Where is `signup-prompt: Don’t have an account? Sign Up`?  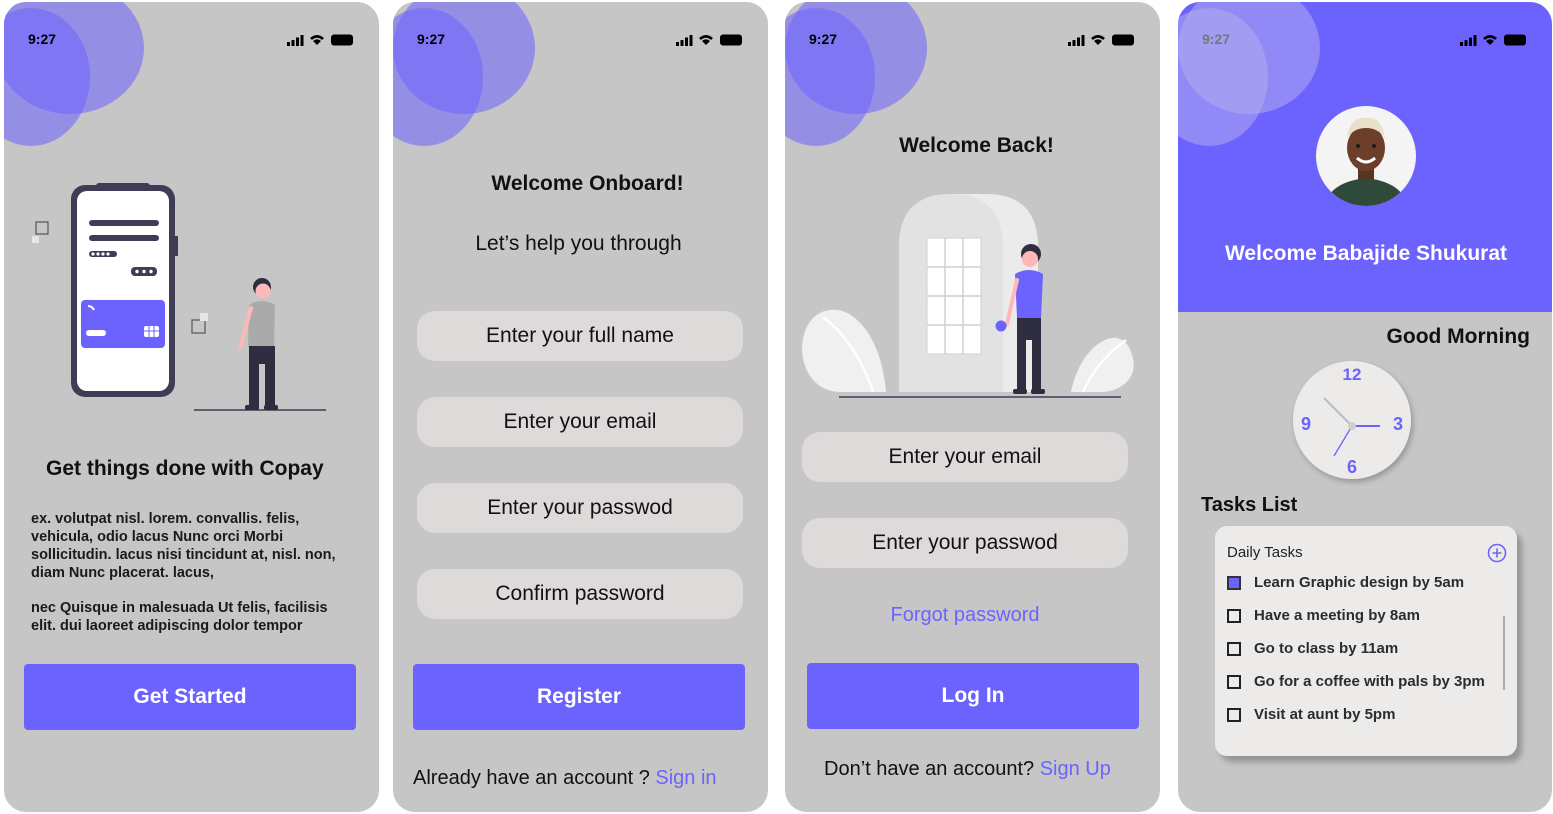
signup-prompt: Don’t have an account? Sign Up is located at coordinates (967, 769).